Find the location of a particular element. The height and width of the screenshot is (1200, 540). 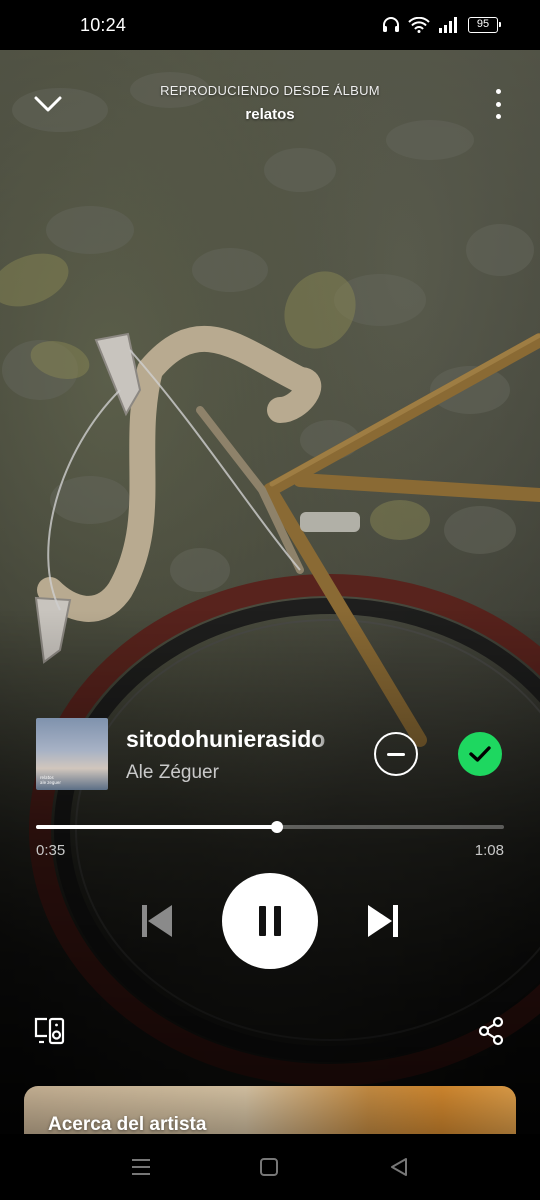

check-circle-icon is located at coordinates (480, 754).